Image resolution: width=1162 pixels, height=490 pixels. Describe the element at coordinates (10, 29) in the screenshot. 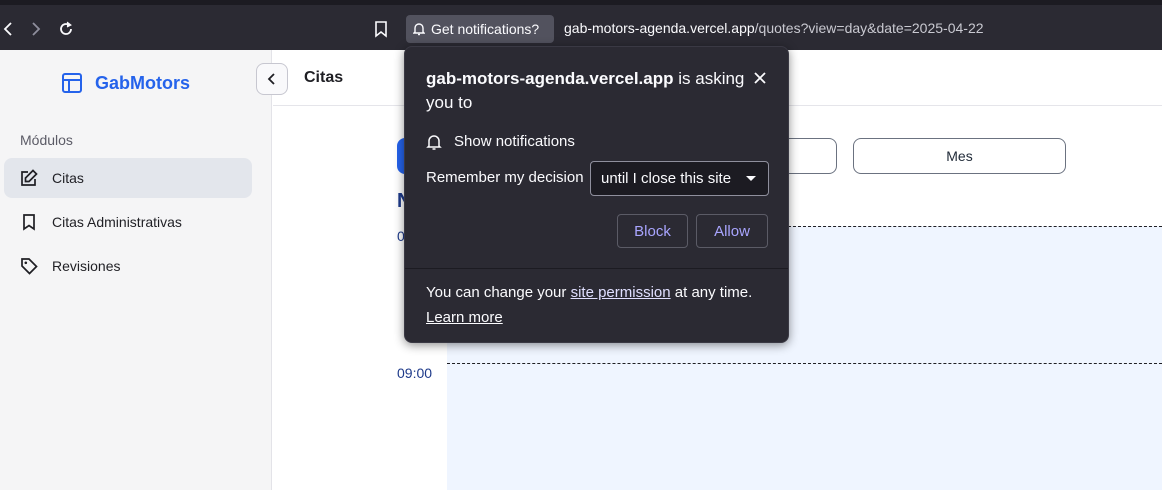

I see `back-icon` at that location.